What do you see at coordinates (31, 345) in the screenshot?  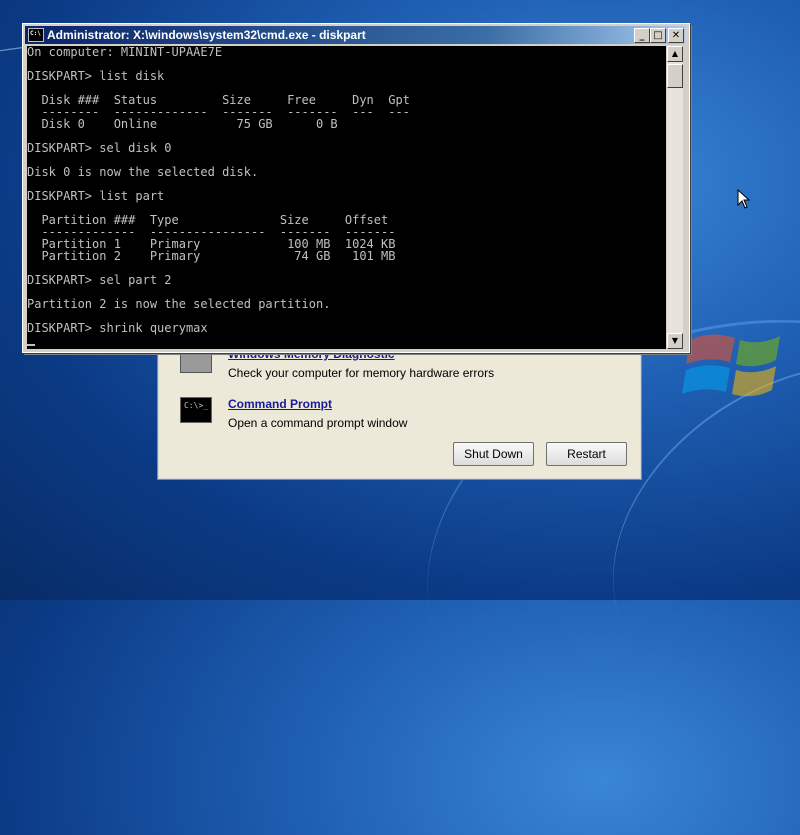 I see `text-cursor` at bounding box center [31, 345].